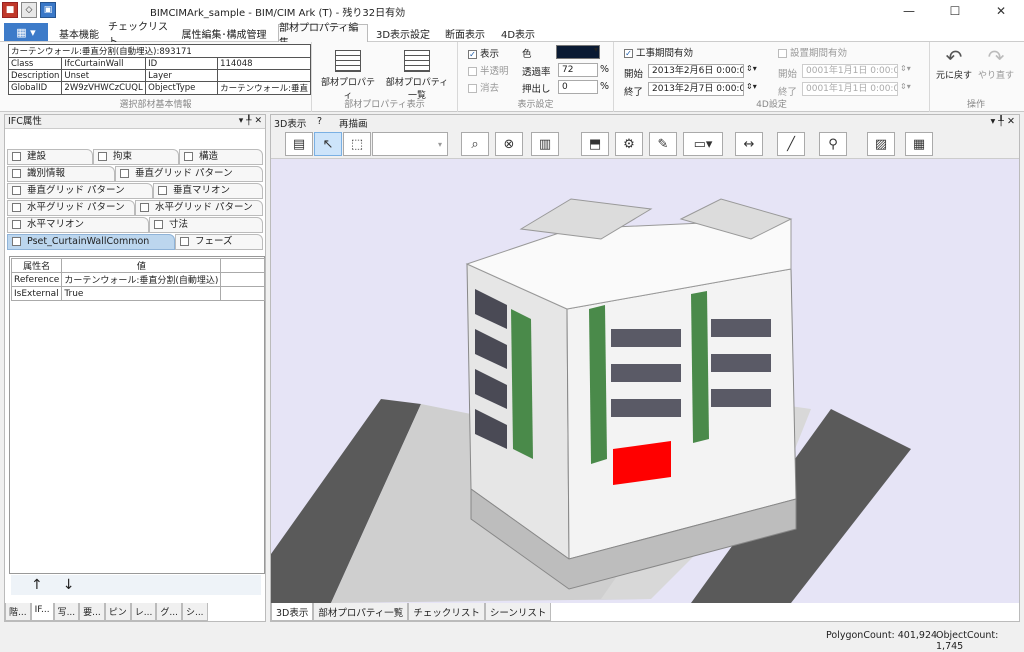 The image size is (1024, 652). What do you see at coordinates (208, 191) in the screenshot?
I see `pset-tab: 垂直マリオン` at bounding box center [208, 191].